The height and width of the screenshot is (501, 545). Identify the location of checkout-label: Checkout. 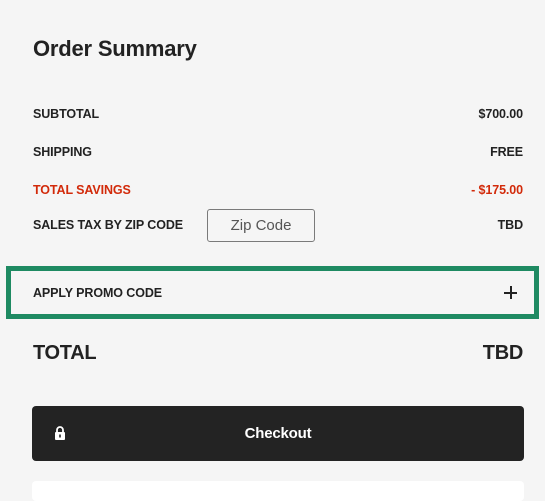
(278, 433).